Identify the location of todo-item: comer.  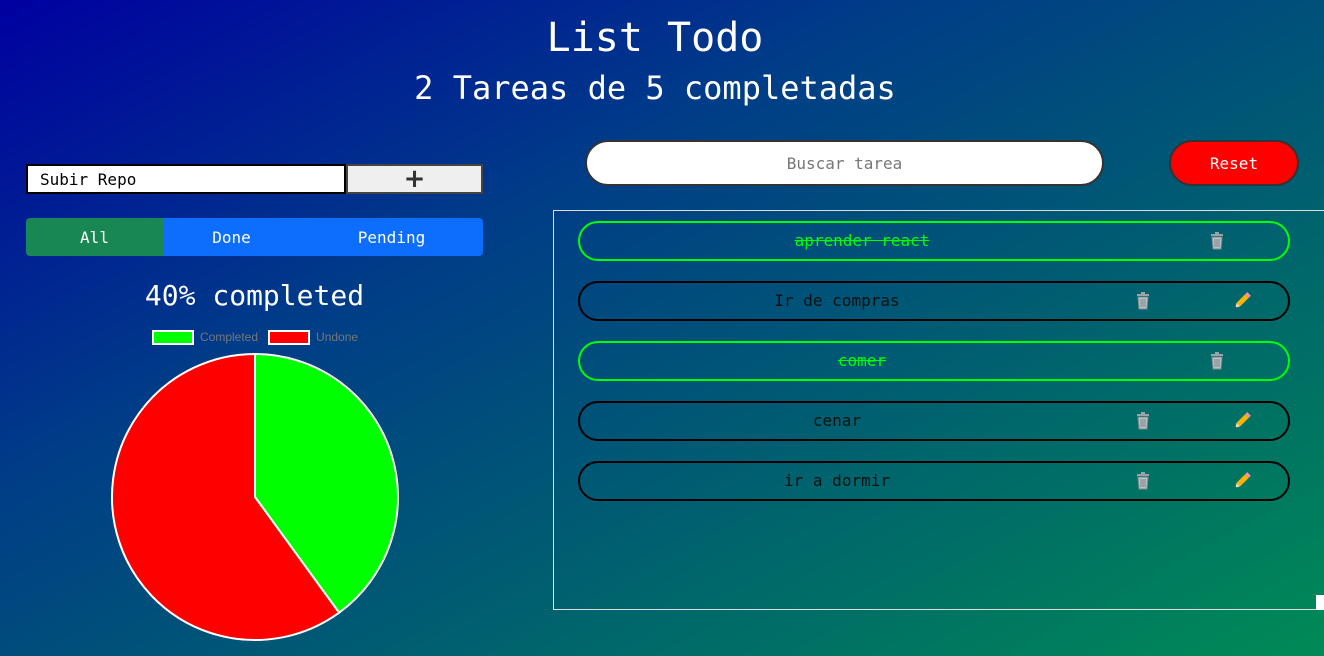
(934, 361).